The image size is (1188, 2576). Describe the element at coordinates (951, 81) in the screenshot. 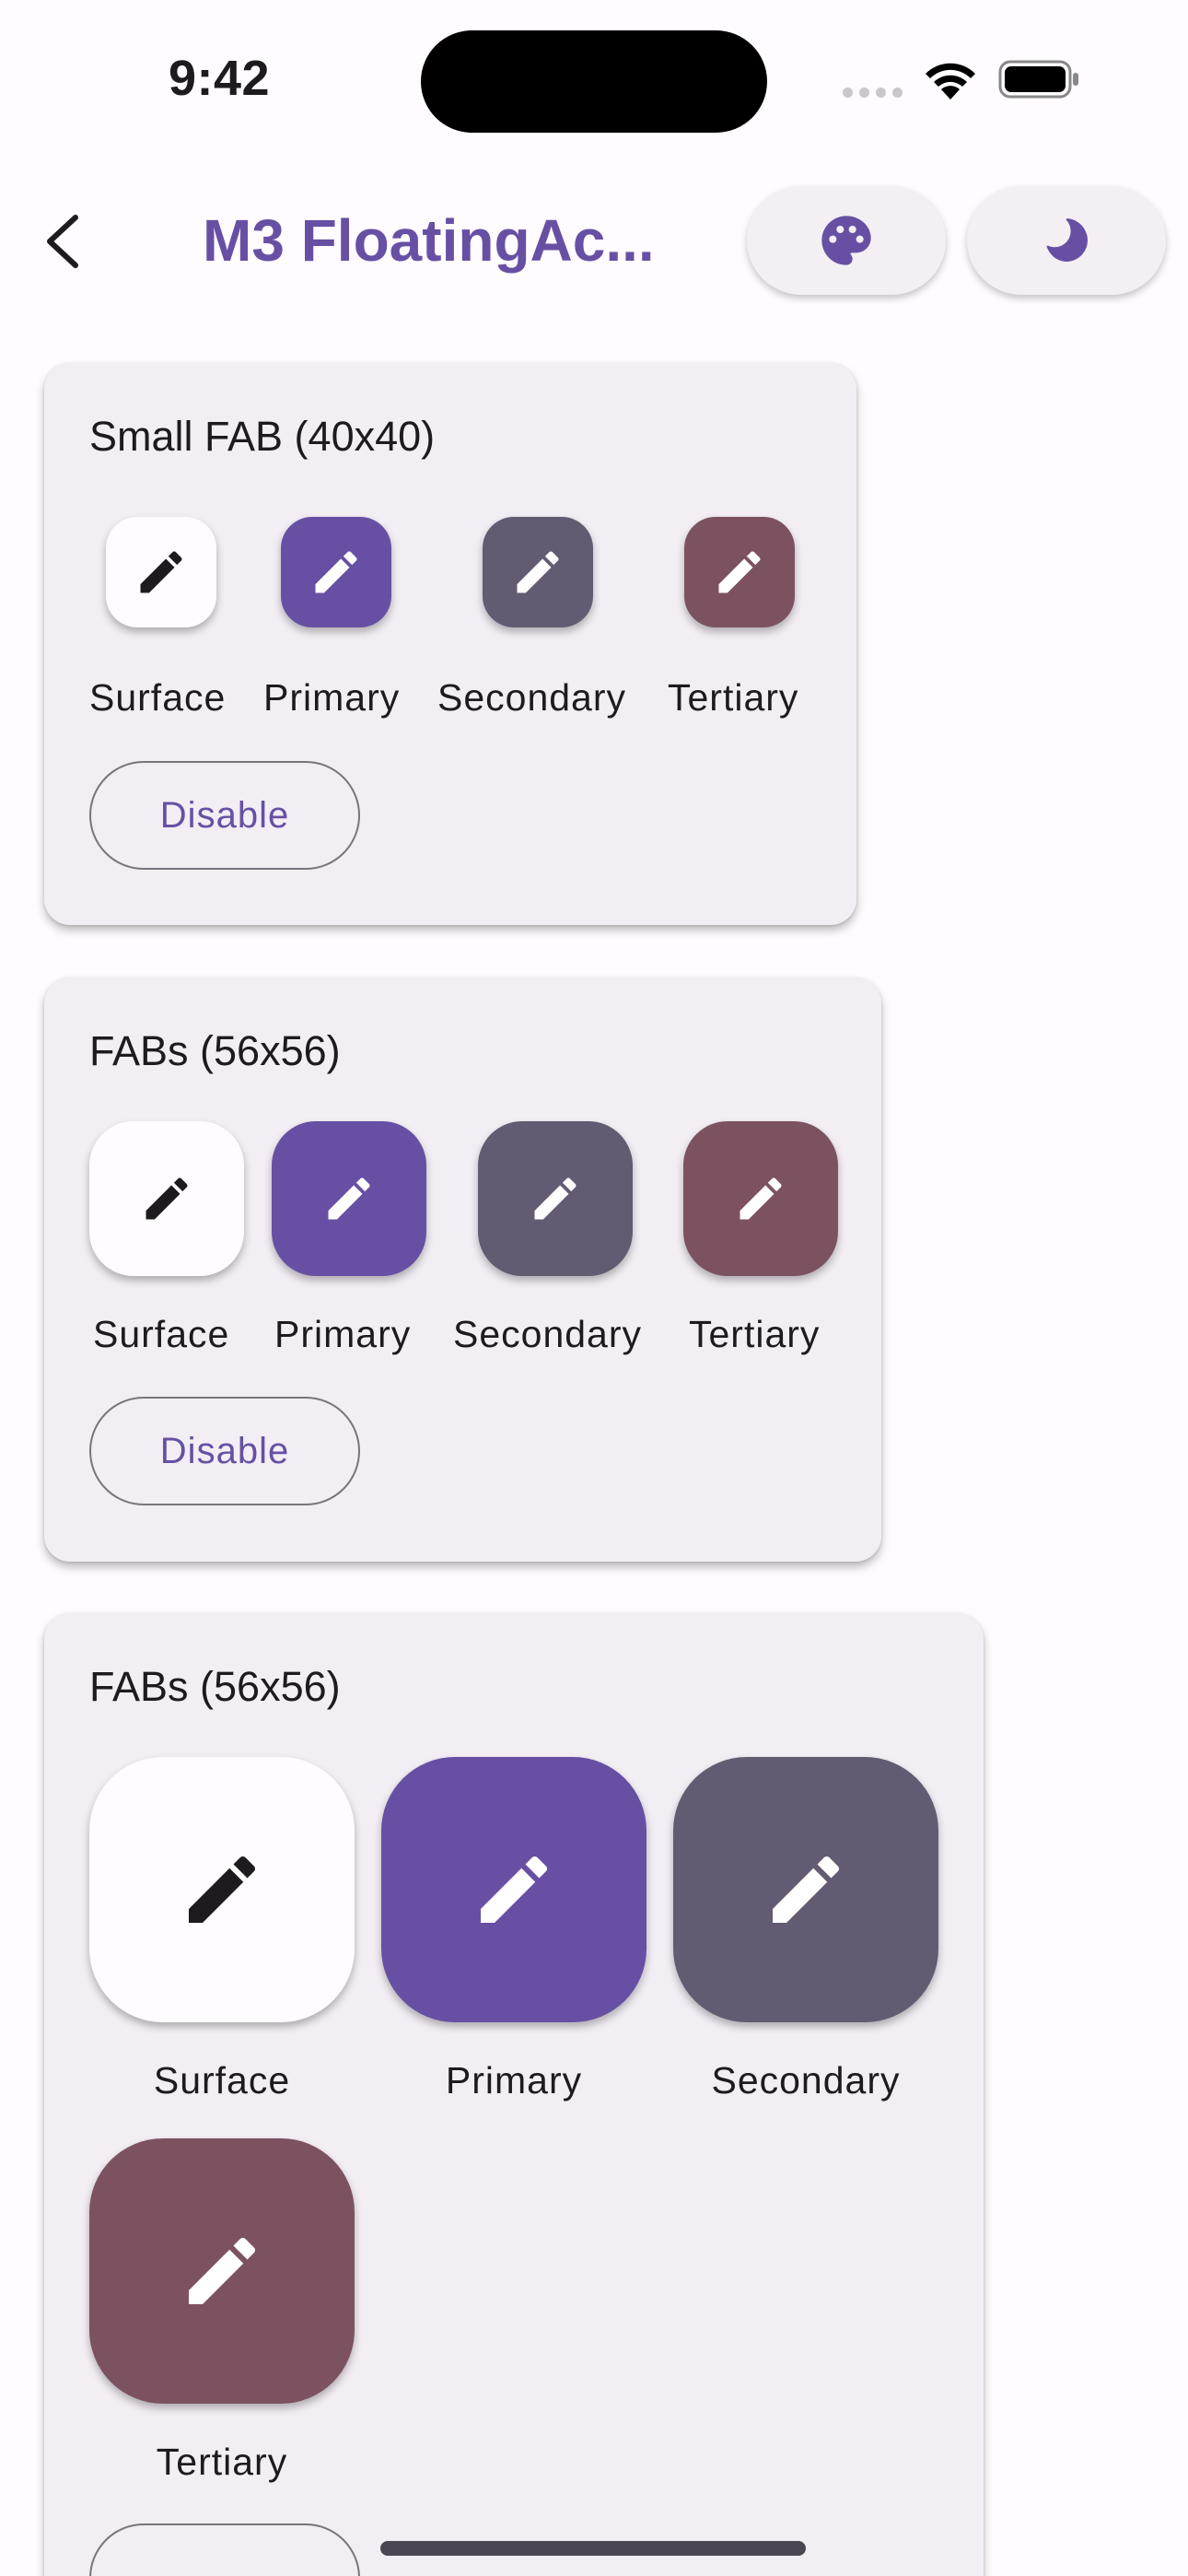

I see `wifi-icon` at that location.